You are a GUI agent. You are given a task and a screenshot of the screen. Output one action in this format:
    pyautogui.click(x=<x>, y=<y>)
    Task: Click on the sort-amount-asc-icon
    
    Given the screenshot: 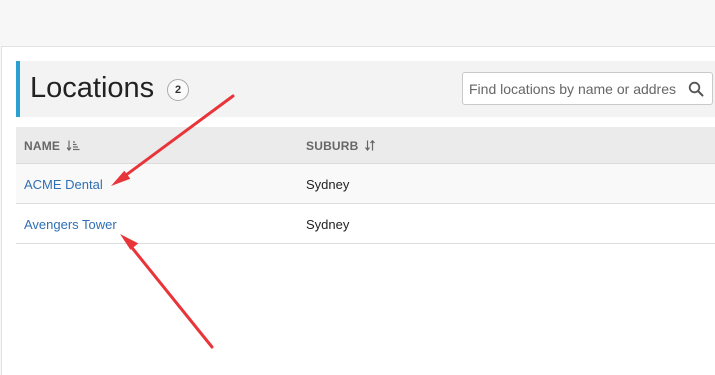 What is the action you would take?
    pyautogui.click(x=73, y=146)
    